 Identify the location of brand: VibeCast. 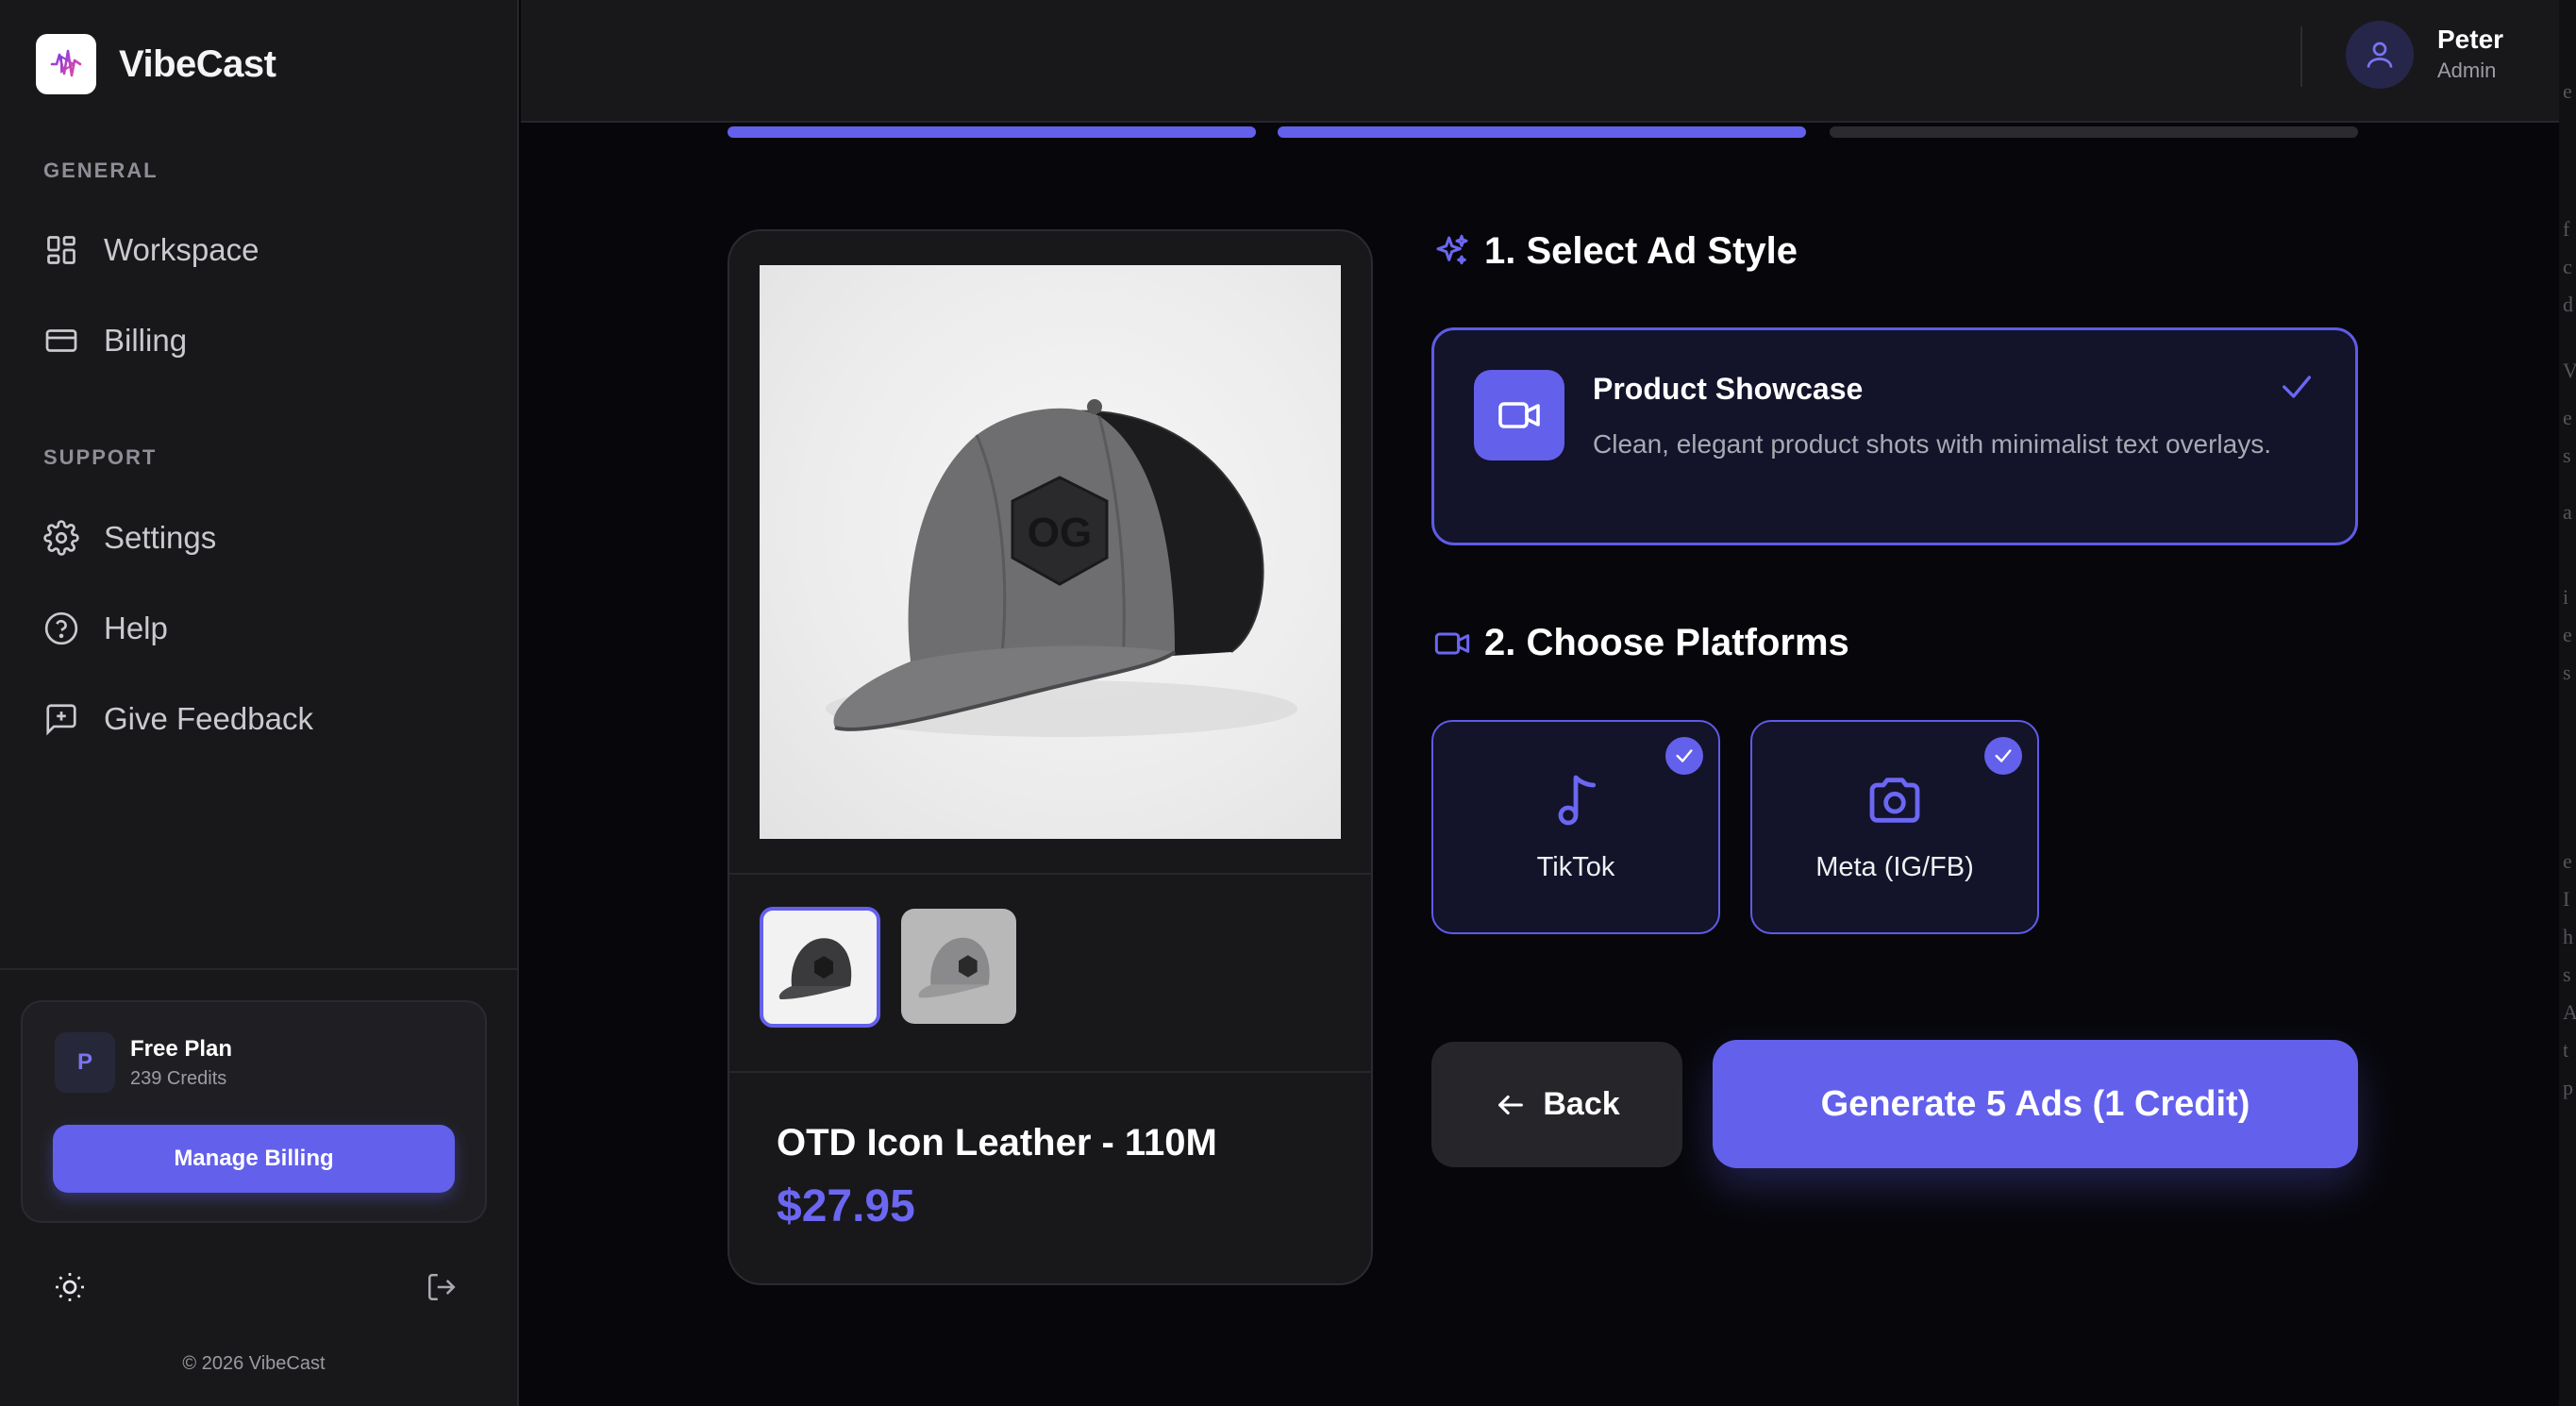
(156, 64).